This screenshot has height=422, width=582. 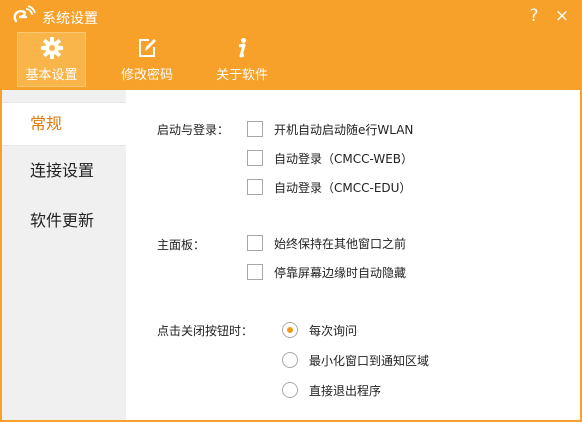 What do you see at coordinates (340, 273) in the screenshot?
I see `option-label: 停靠屏幕边缘时自动隐藏` at bounding box center [340, 273].